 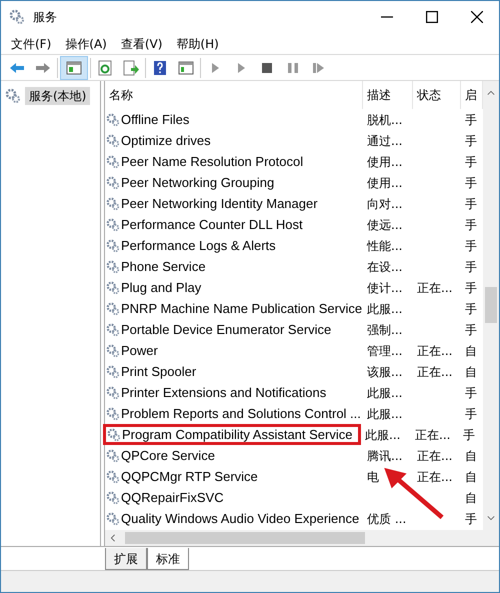 I want to click on scroll-up-icon, so click(x=491, y=93).